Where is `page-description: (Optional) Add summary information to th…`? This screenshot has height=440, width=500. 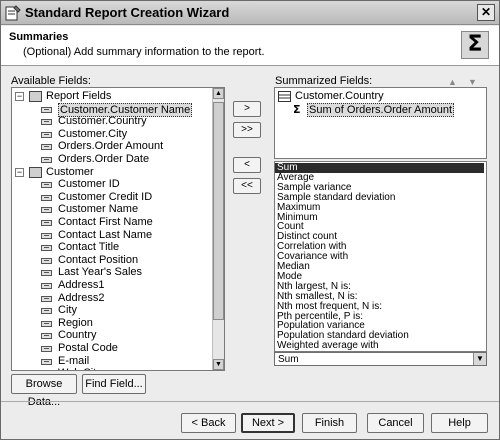
page-description: (Optional) Add summary information to th… is located at coordinates (144, 52).